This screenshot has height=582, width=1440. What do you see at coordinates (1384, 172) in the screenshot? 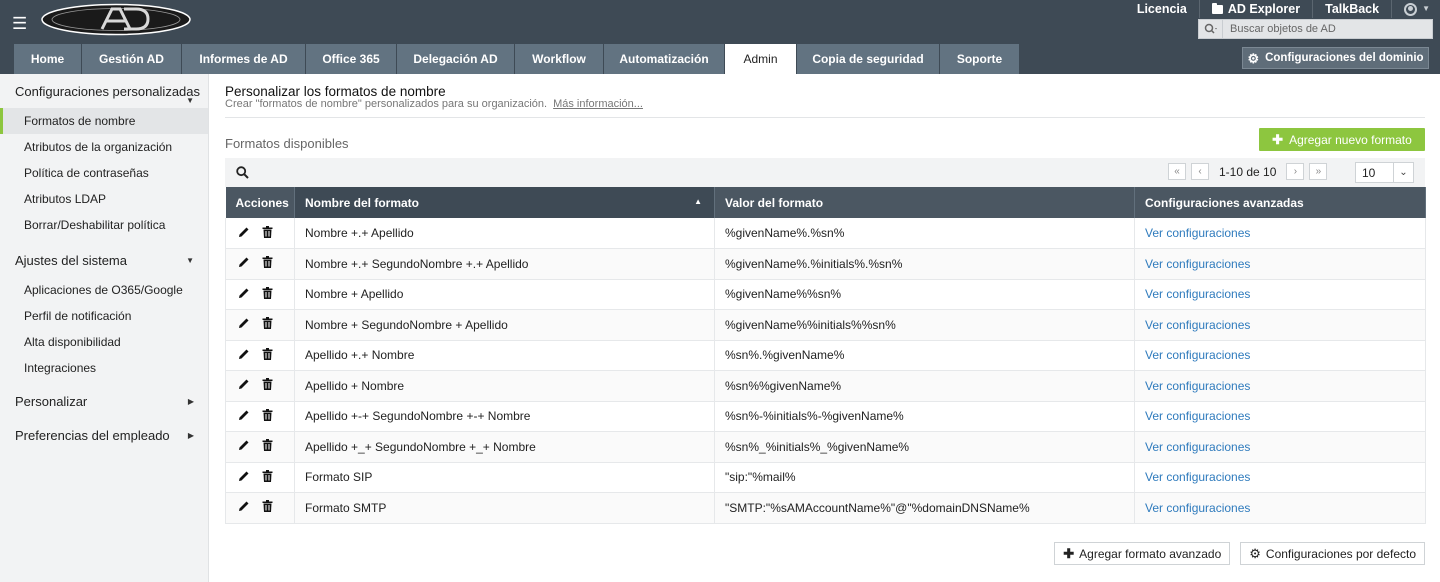
I see `page-size-select: 10 ⌄` at bounding box center [1384, 172].